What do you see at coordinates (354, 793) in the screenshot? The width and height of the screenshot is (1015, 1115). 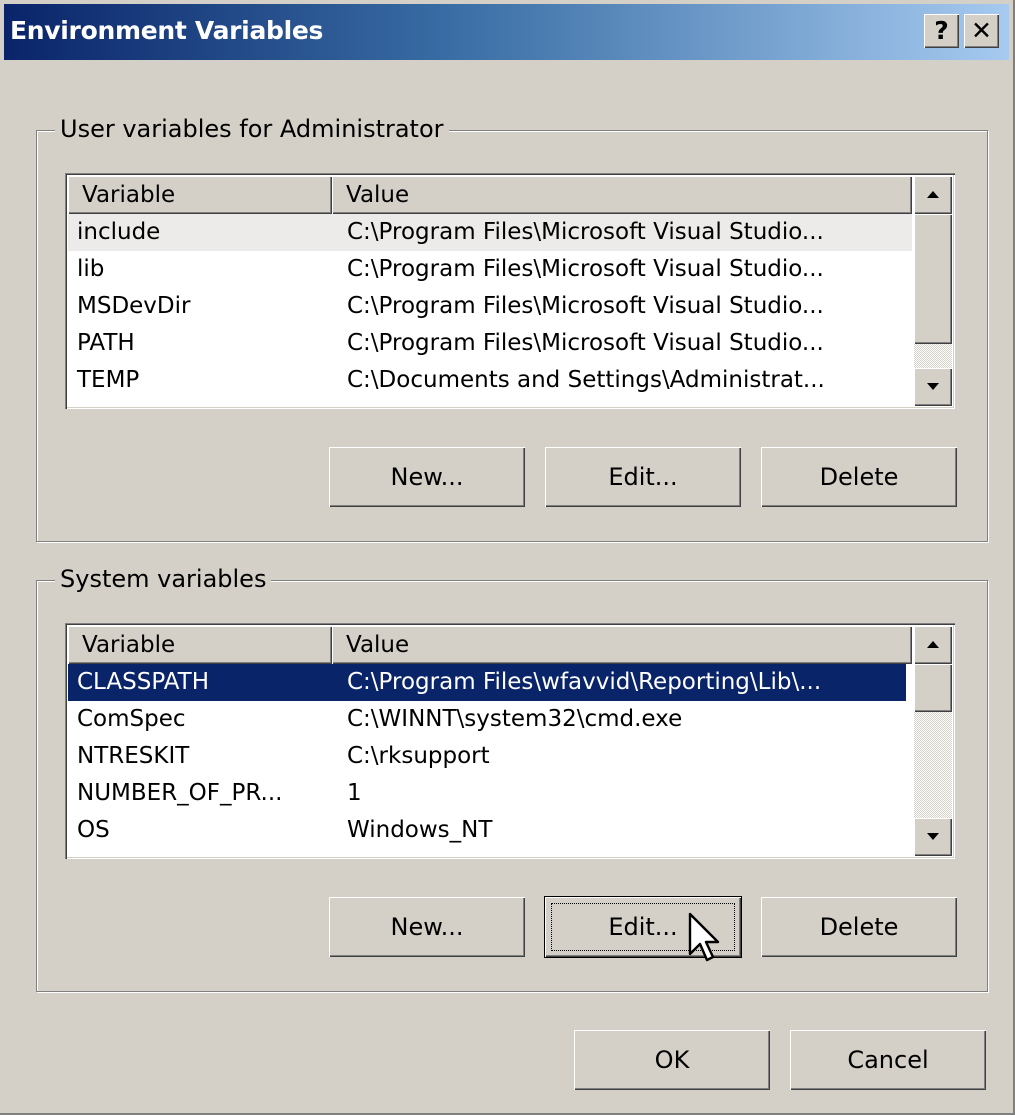 I see `variable-value: 1` at bounding box center [354, 793].